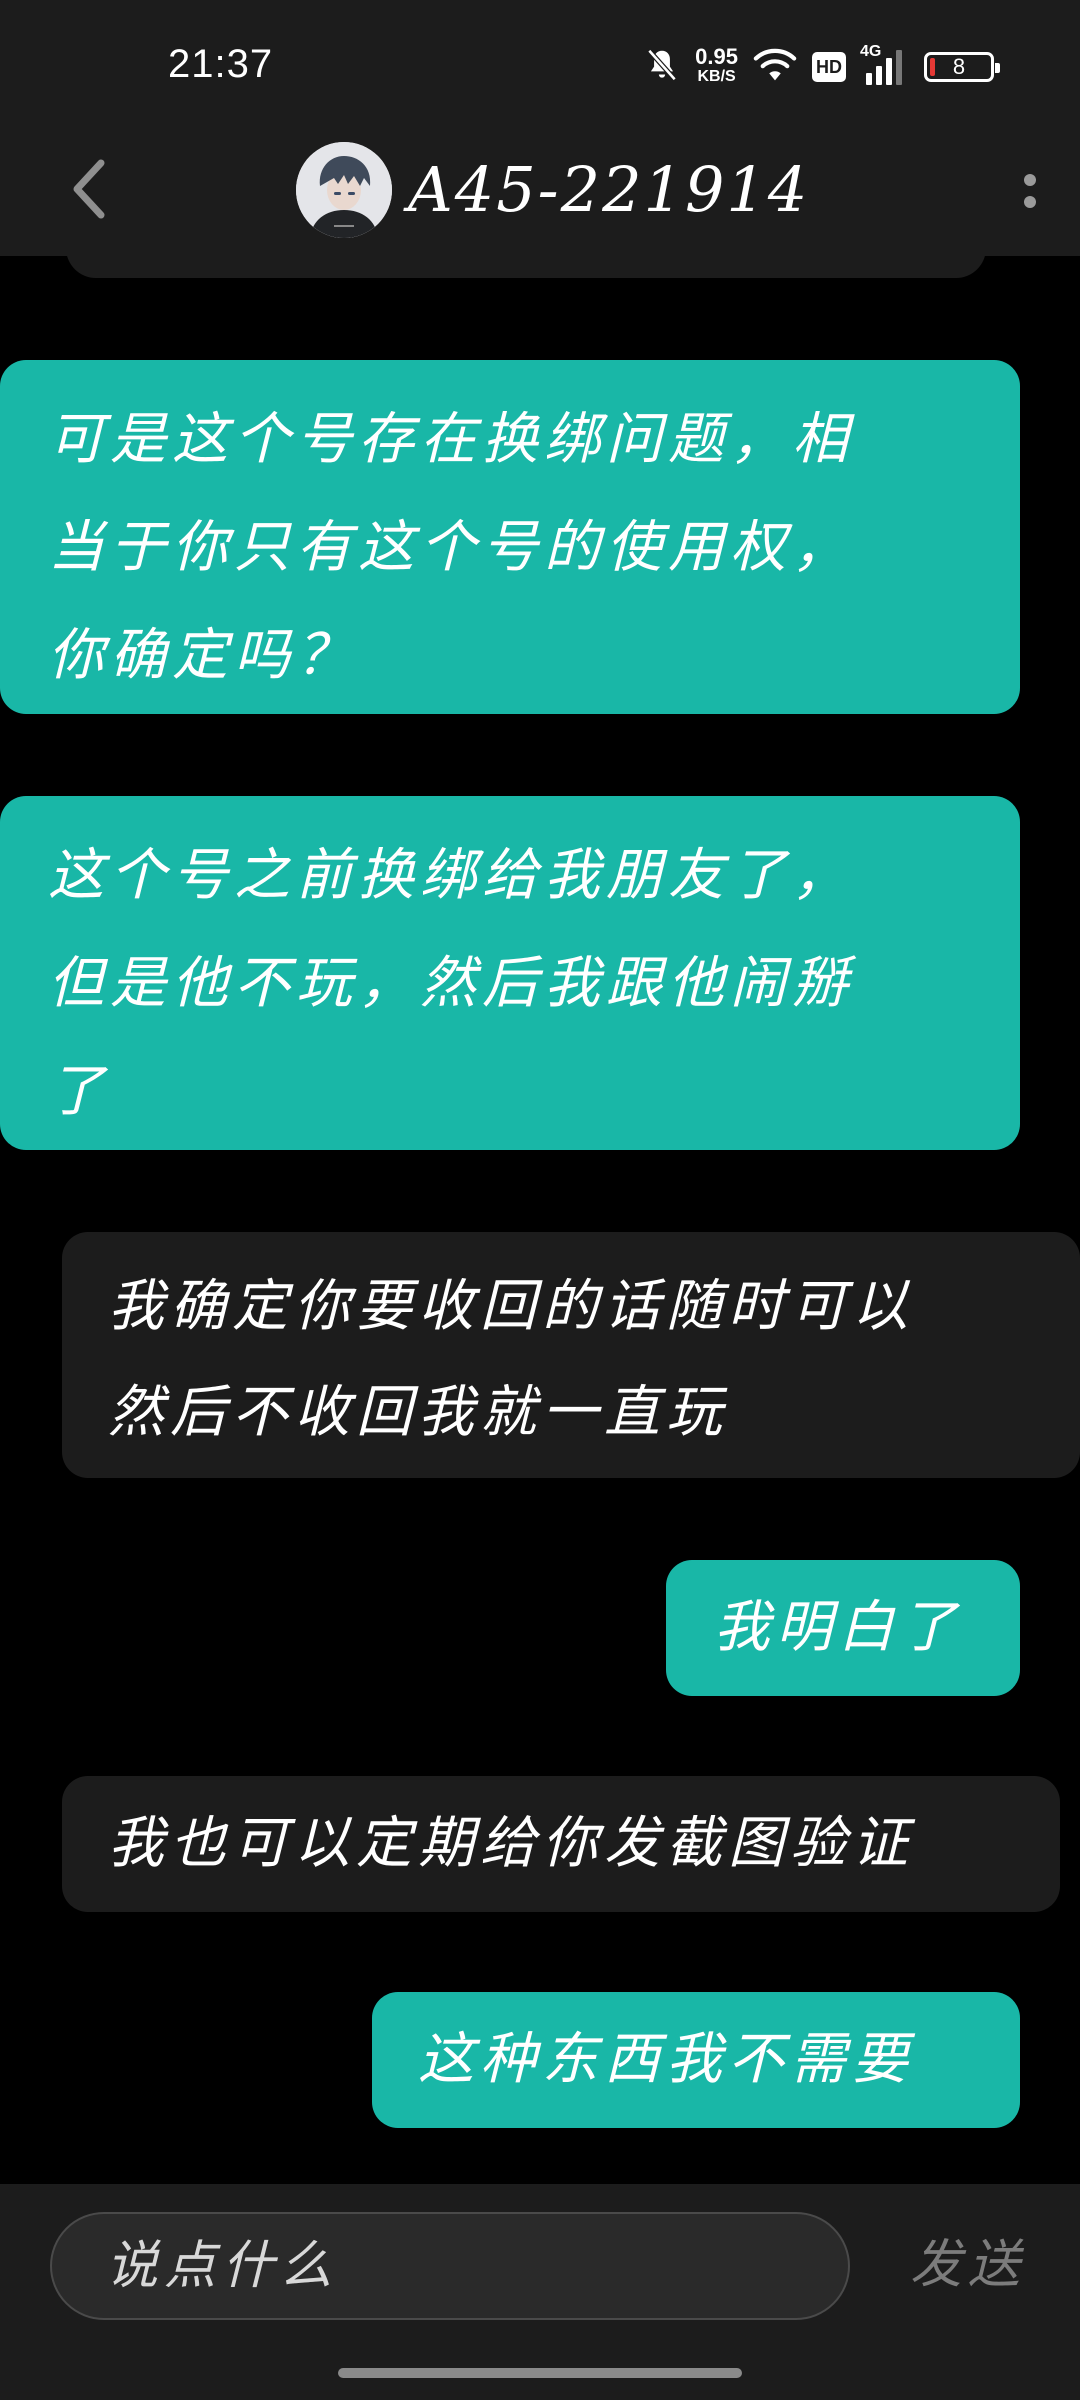  What do you see at coordinates (968, 2265) in the screenshot?
I see `send-button: 发送` at bounding box center [968, 2265].